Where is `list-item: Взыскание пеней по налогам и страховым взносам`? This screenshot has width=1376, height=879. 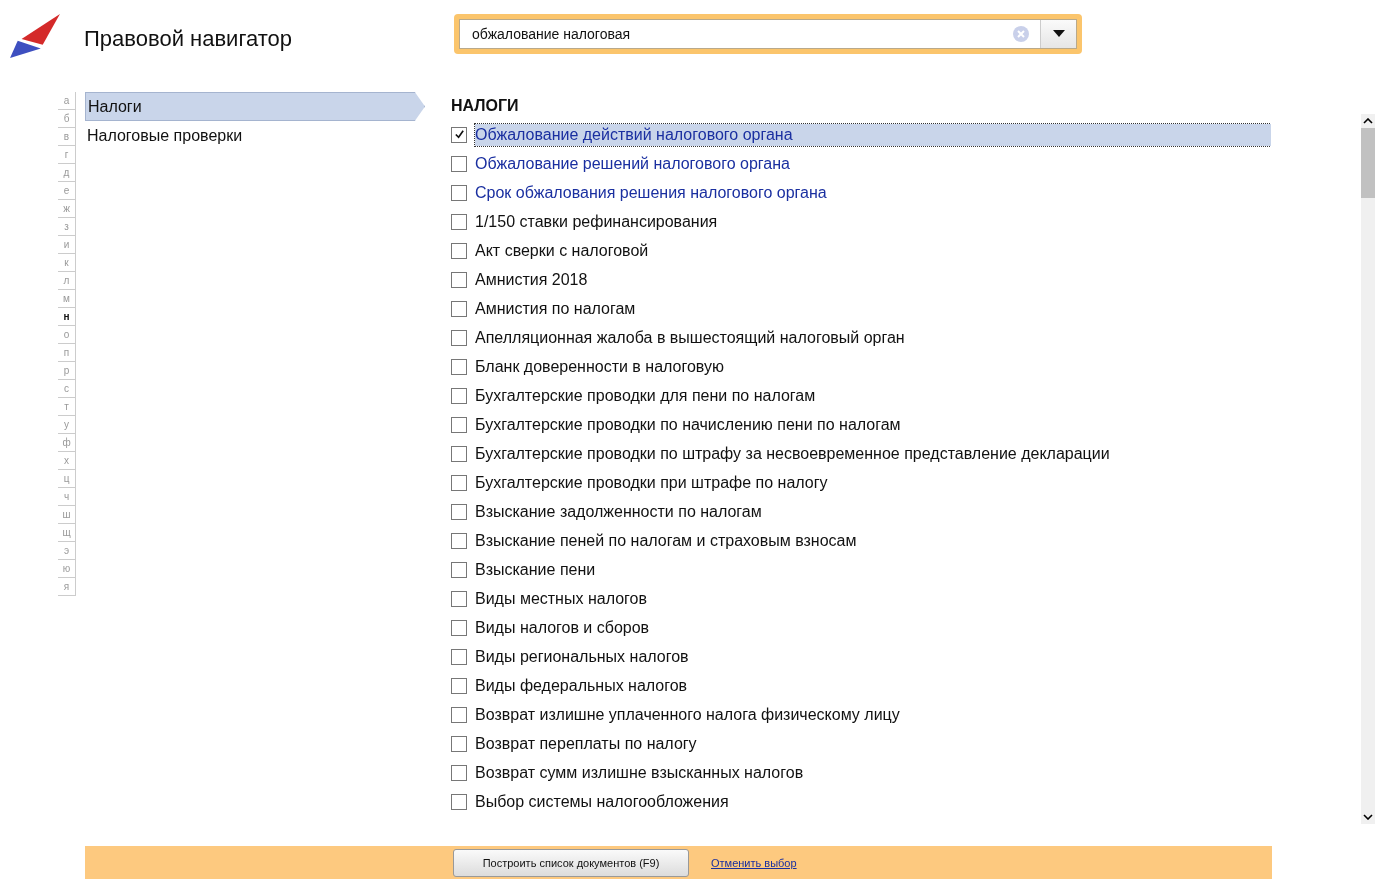 list-item: Взыскание пеней по налогам и страховым взносам is located at coordinates (666, 540).